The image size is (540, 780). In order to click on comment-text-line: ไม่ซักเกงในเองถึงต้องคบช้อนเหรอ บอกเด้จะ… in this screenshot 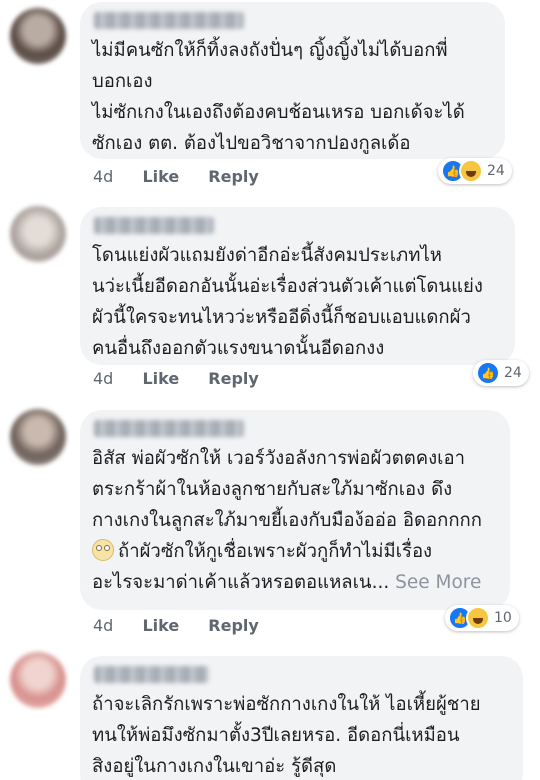, I will do `click(278, 112)`.